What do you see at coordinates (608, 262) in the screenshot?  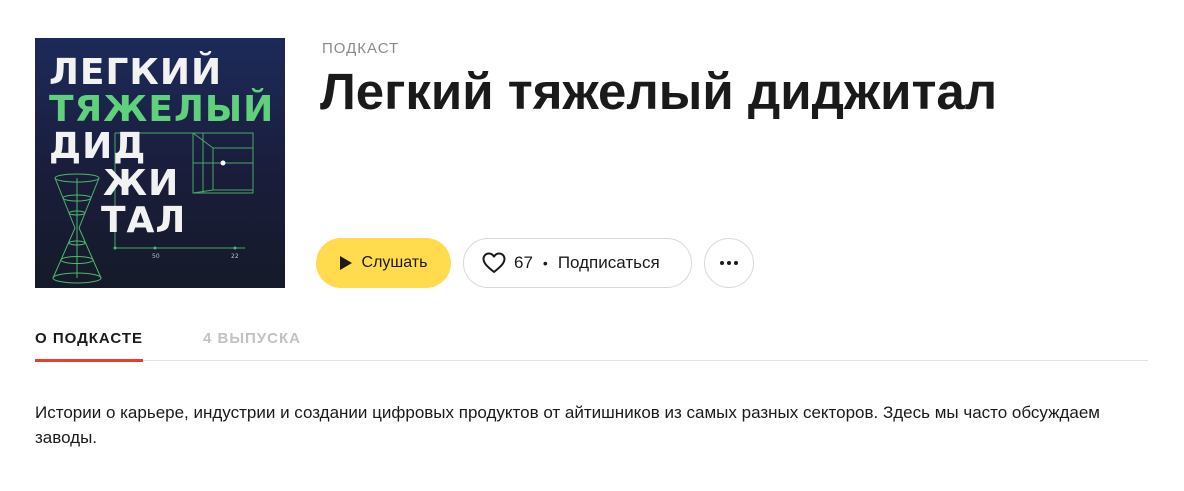 I see `subscribe-label: Подписаться` at bounding box center [608, 262].